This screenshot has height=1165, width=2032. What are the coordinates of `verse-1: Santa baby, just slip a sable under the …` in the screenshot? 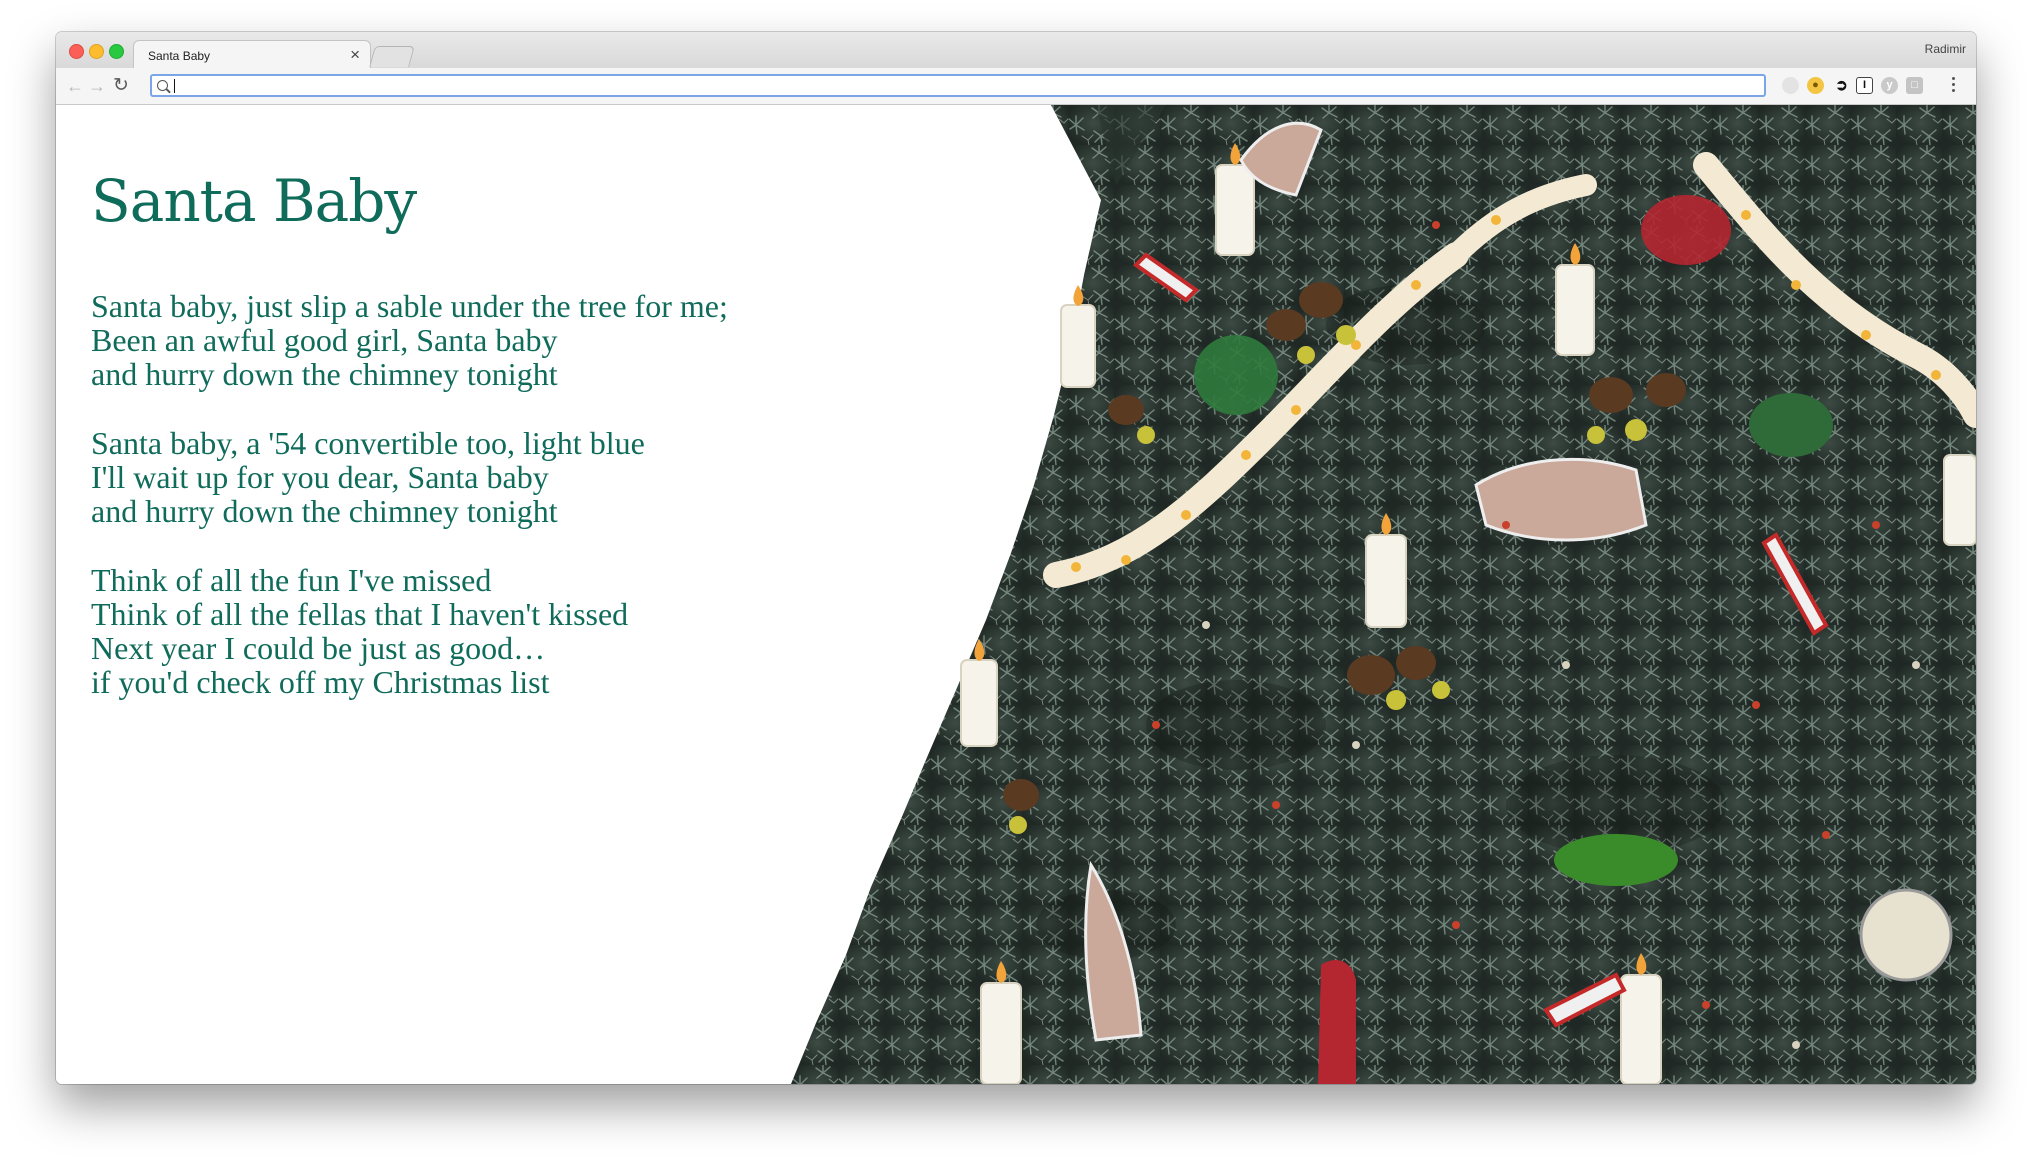 It's located at (409, 340).